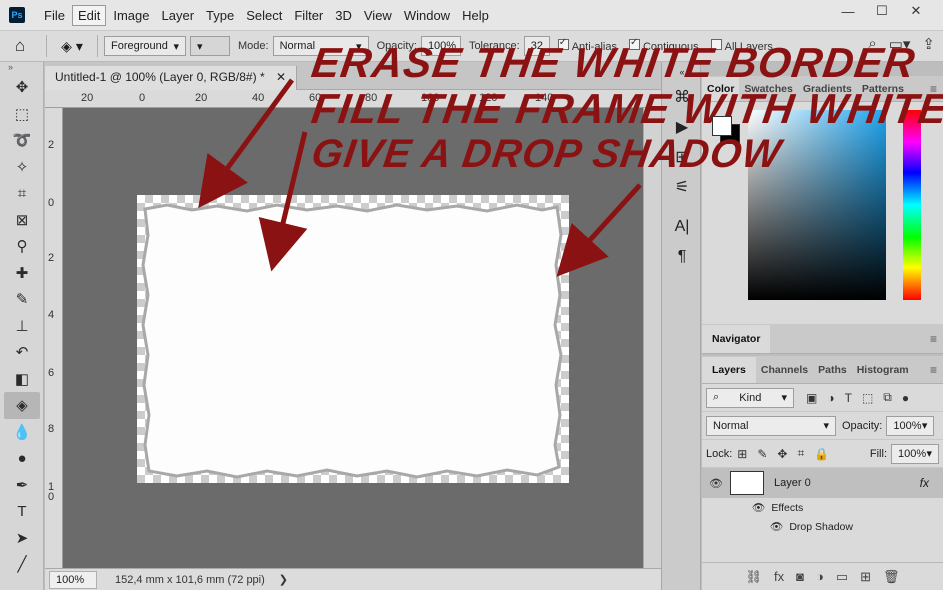  Describe the element at coordinates (536, 46) in the screenshot. I see `tolerance-input: 32` at that location.